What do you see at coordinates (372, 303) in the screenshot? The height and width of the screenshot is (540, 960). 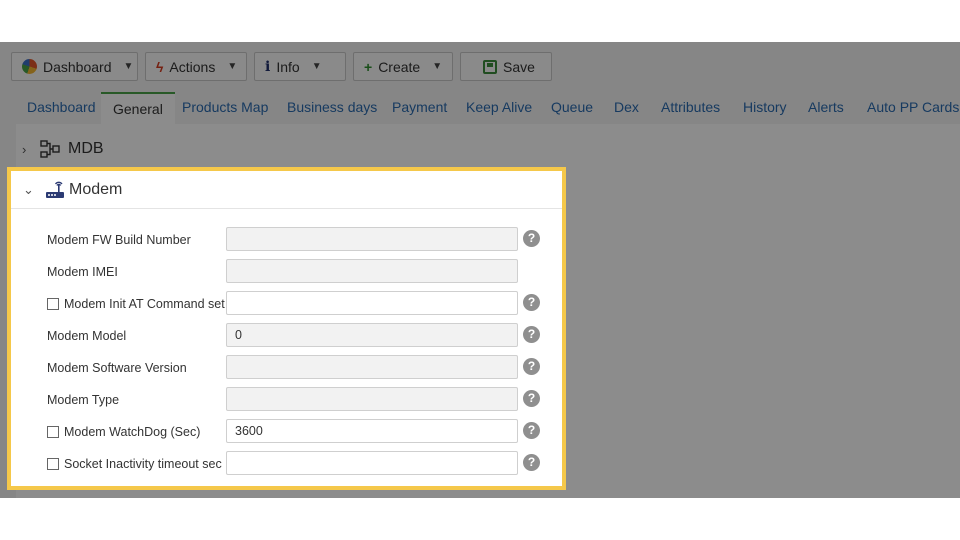 I see `modem-init-at-command-set-input` at bounding box center [372, 303].